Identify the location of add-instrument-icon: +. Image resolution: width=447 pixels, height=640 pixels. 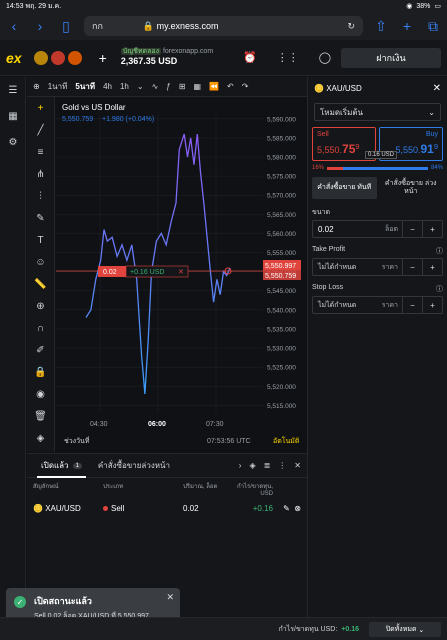
(103, 58).